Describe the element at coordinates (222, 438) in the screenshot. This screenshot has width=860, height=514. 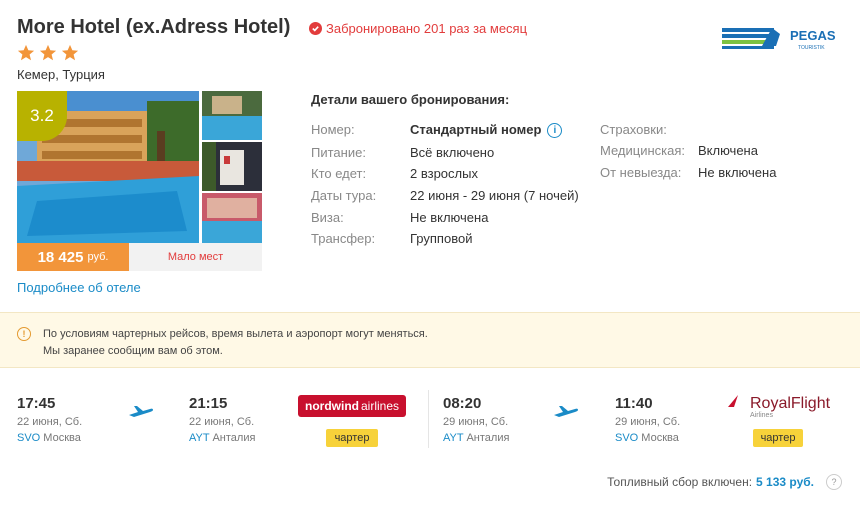
I see `outbound-arrival-airport: AYT Анталия` at that location.